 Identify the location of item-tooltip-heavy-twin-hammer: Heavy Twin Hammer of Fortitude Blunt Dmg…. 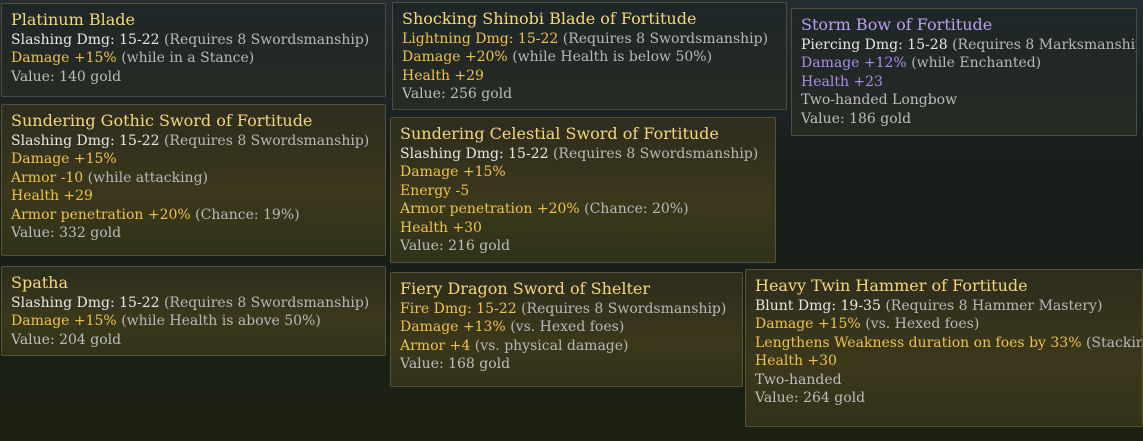
(944, 348).